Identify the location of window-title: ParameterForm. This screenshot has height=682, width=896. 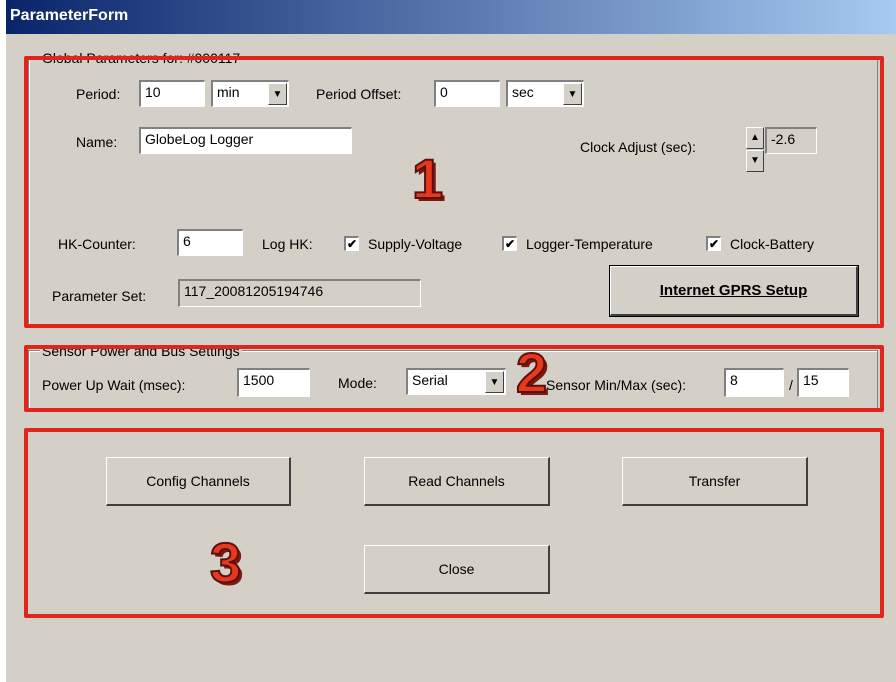
(69, 15).